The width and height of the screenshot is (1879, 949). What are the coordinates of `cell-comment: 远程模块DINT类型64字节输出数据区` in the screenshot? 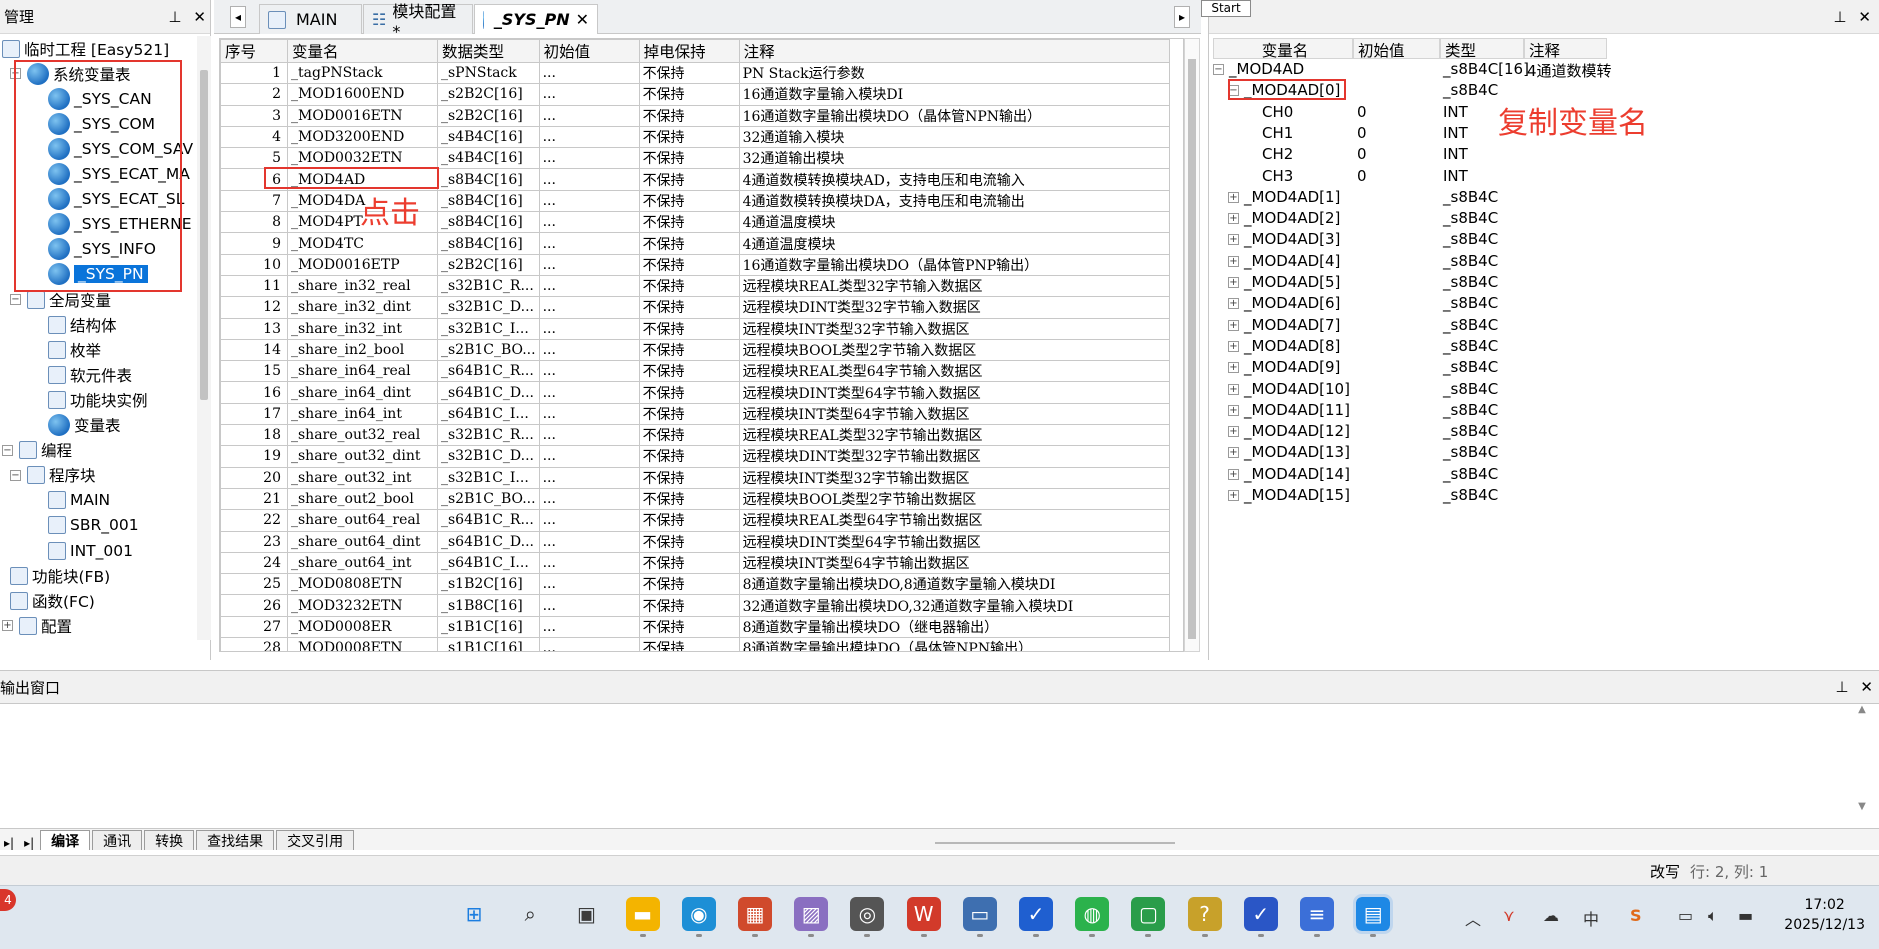 It's located at (954, 541).